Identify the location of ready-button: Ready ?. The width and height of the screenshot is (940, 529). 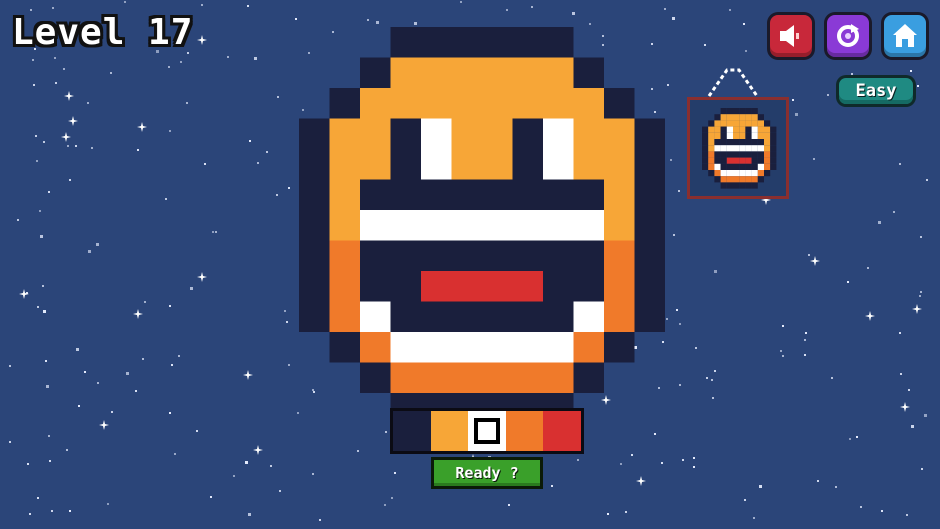
(487, 473).